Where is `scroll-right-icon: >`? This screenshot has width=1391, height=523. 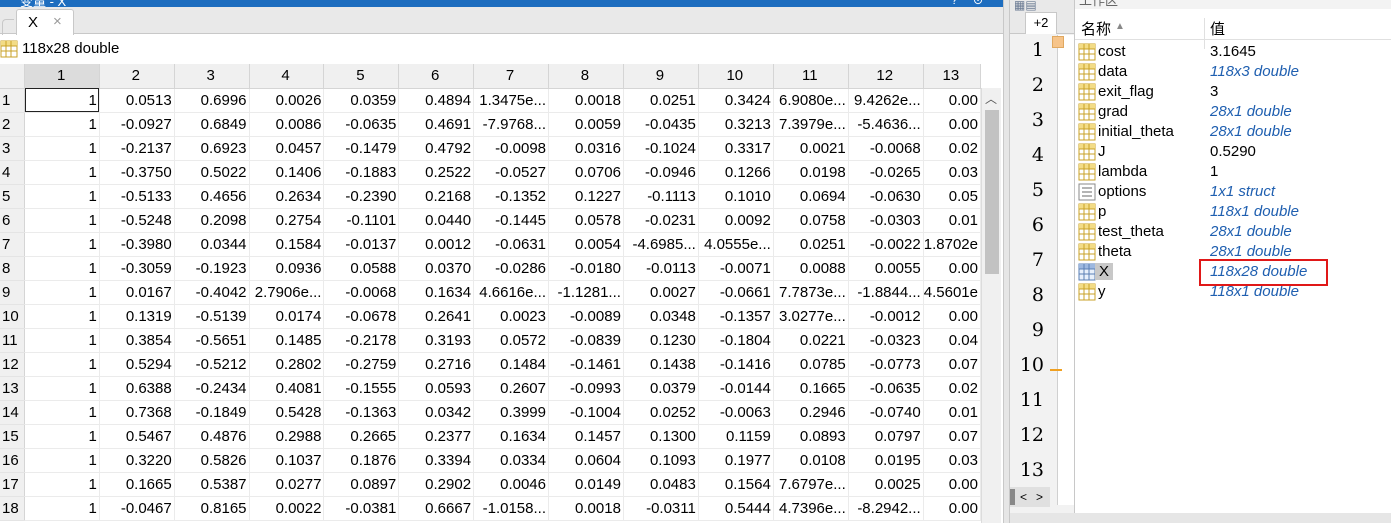
scroll-right-icon: > is located at coordinates (1039, 497).